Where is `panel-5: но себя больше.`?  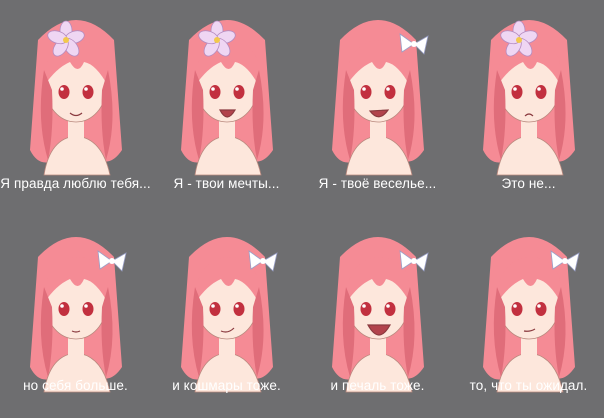
panel-5: но себя больше. is located at coordinates (75, 313).